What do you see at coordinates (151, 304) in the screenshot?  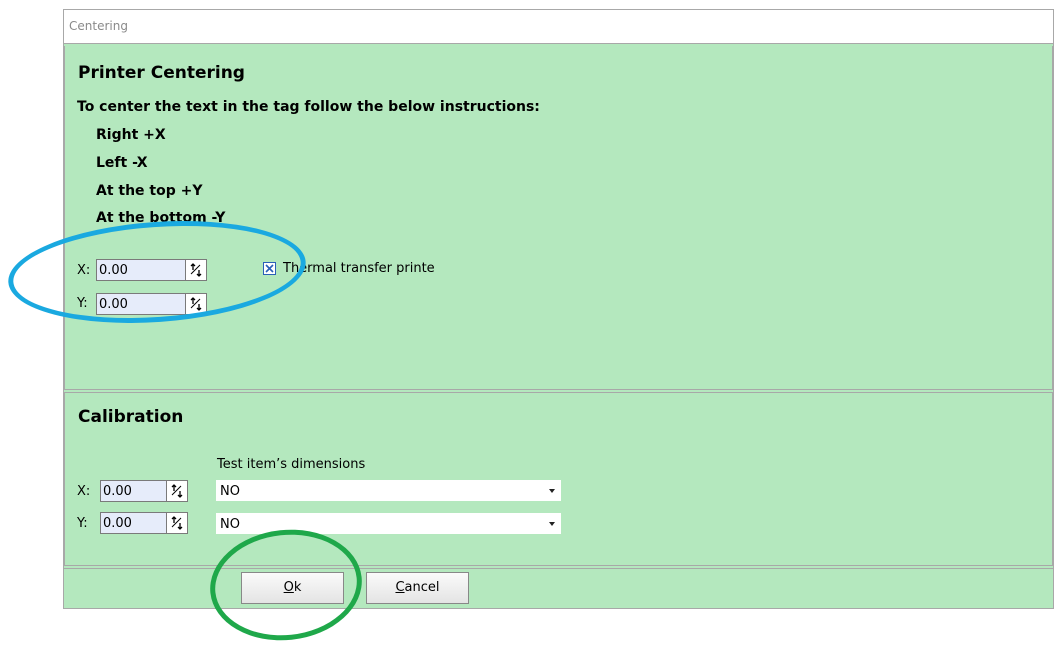 I see `printer-y-spinner: 0.00` at bounding box center [151, 304].